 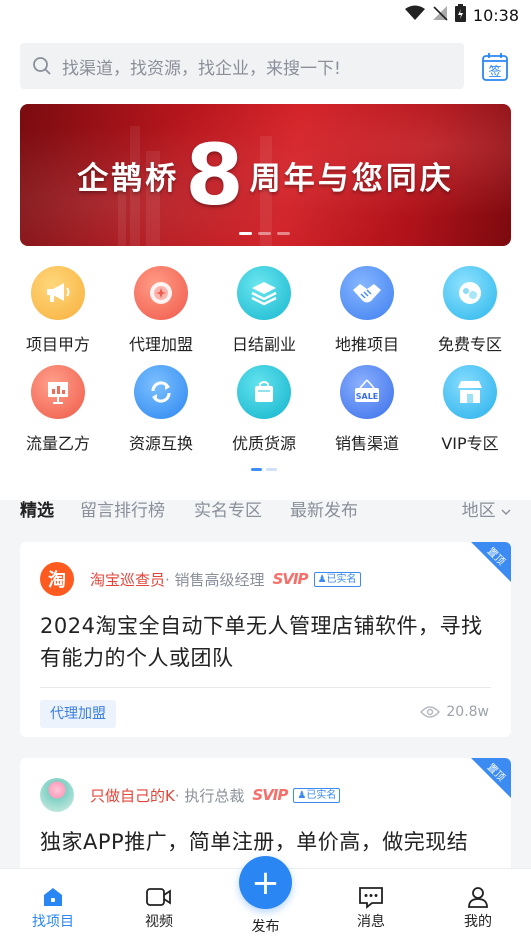 What do you see at coordinates (261, 642) in the screenshot?
I see `post-title: 2024淘宝全自动下单无人管理店铺软件，寻找有能力的个人或团队` at bounding box center [261, 642].